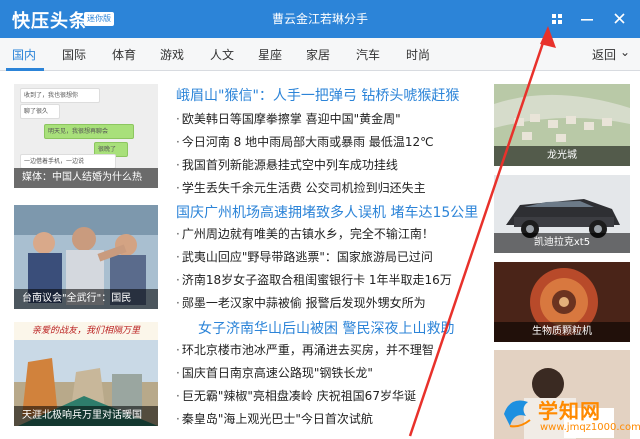  What do you see at coordinates (569, 411) in the screenshot?
I see `watermark-text: 学知网` at bounding box center [569, 411].